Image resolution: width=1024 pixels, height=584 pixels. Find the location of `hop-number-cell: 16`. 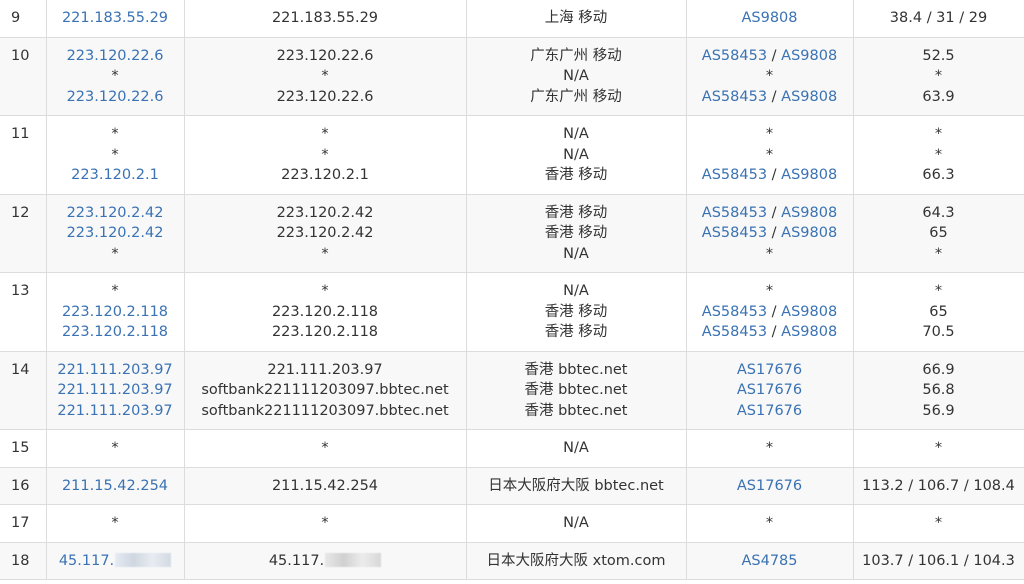

hop-number-cell: 16 is located at coordinates (23, 486).